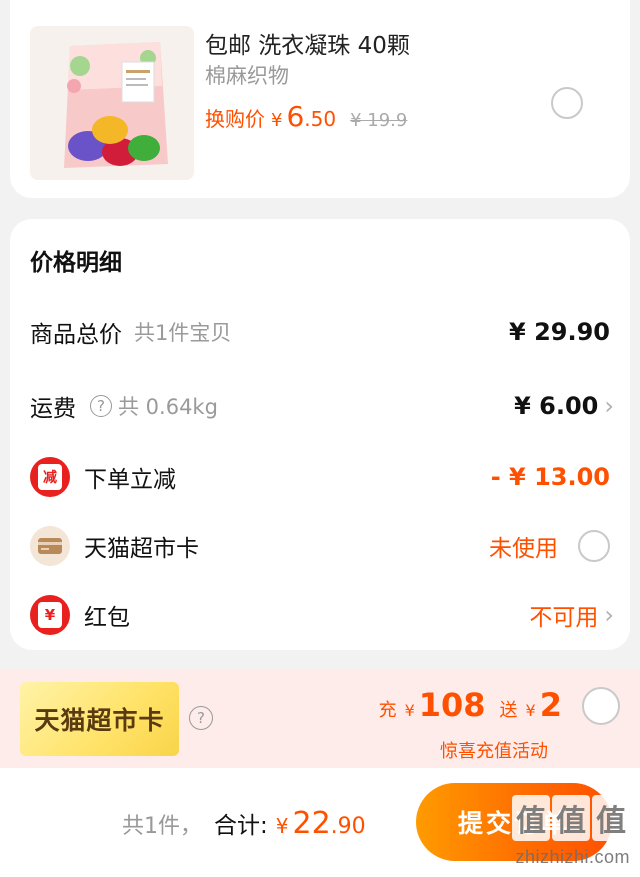 The width and height of the screenshot is (640, 877). I want to click on red-packet-icon: ¥, so click(50, 615).